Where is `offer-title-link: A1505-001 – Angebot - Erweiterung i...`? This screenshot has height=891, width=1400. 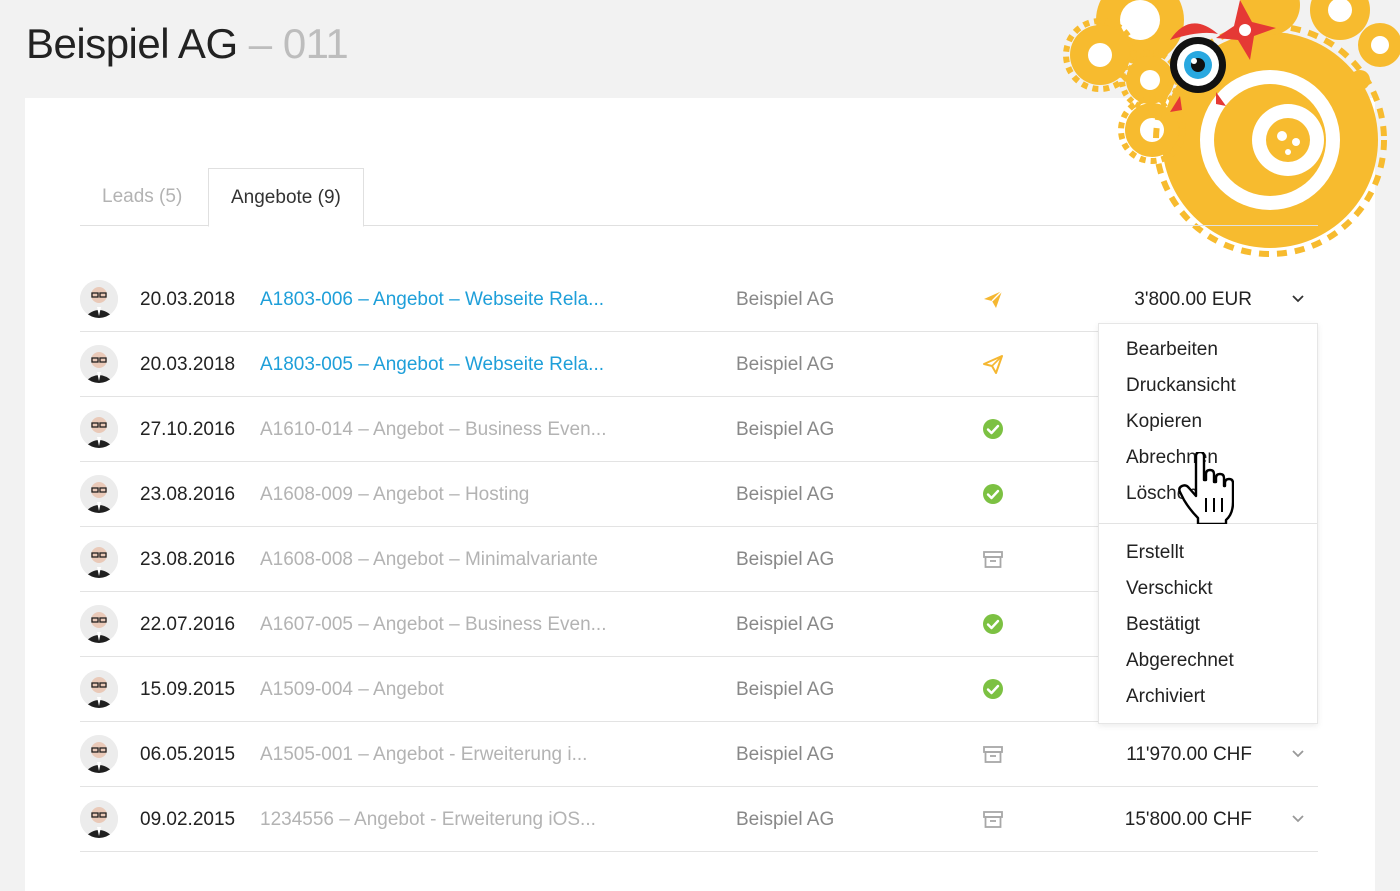 offer-title-link: A1505-001 – Angebot - Erweiterung i... is located at coordinates (423, 754).